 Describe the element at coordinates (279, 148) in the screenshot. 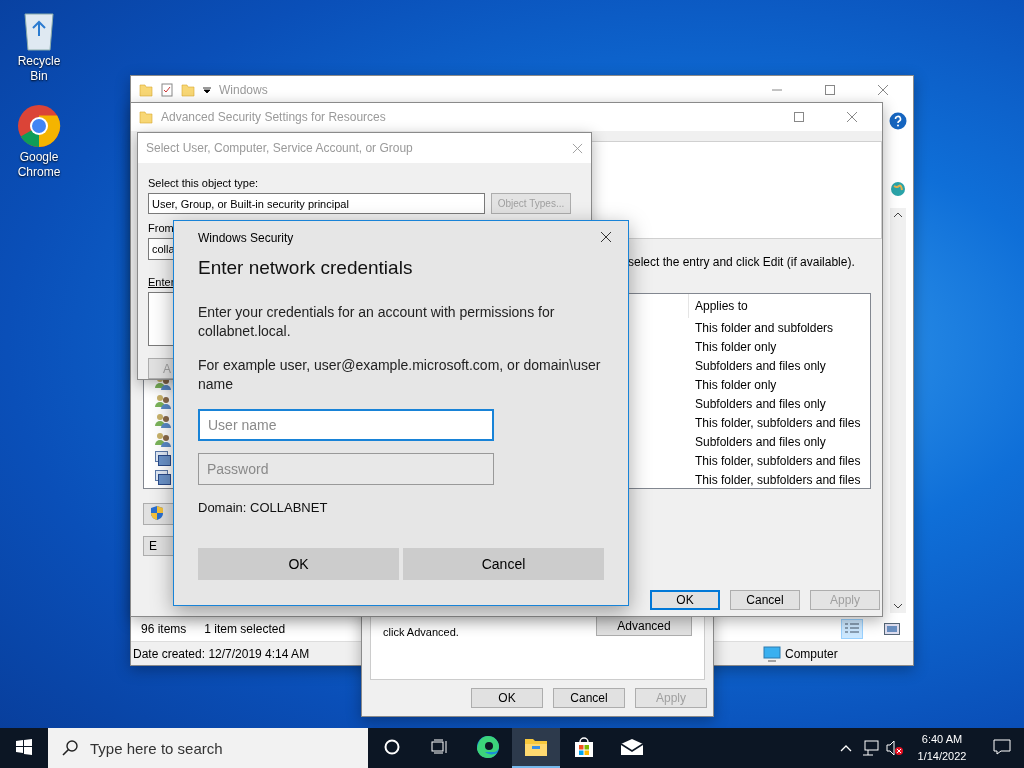

I see `dialog-title: Select User, Computer, Service Account, or Group` at that location.